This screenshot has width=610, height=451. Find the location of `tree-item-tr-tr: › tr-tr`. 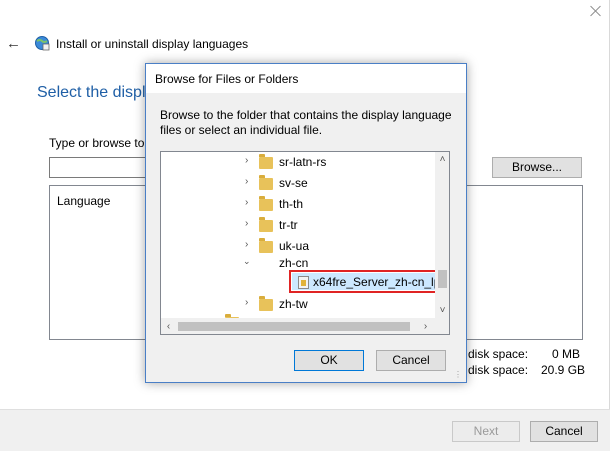

tree-item-tr-tr: › tr-tr is located at coordinates (298, 224).